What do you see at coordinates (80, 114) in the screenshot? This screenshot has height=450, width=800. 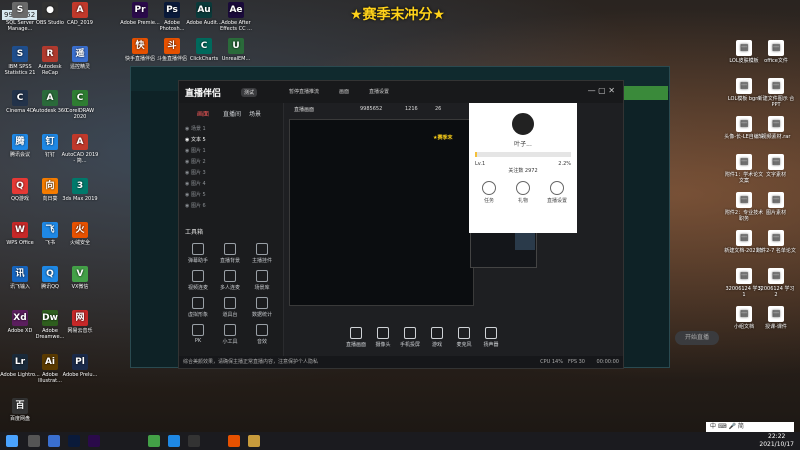 I see `desktop-icon-label: CorelDRAW 2020` at bounding box center [80, 114].